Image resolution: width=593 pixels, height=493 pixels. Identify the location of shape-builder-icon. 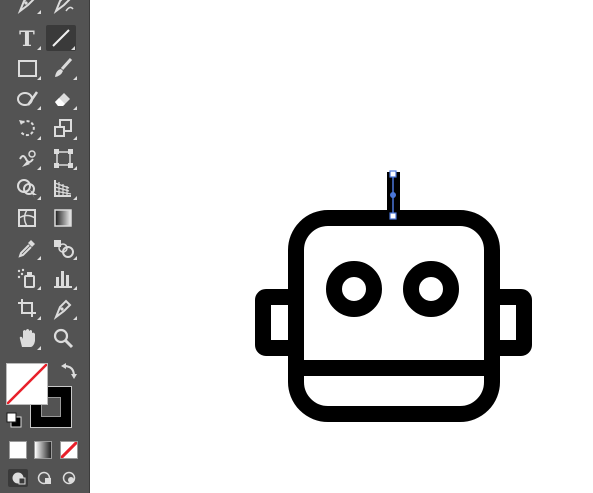
(27, 189).